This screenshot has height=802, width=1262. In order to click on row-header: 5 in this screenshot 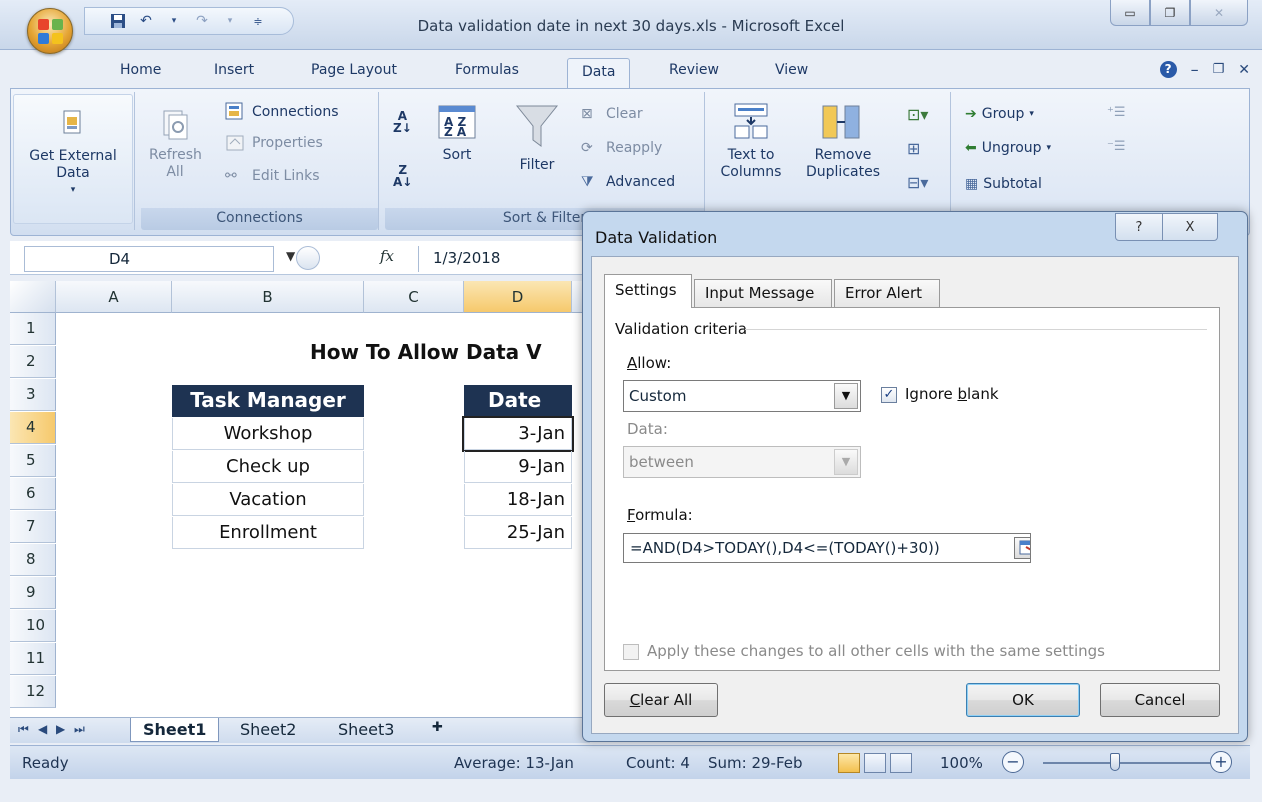, I will do `click(33, 461)`.